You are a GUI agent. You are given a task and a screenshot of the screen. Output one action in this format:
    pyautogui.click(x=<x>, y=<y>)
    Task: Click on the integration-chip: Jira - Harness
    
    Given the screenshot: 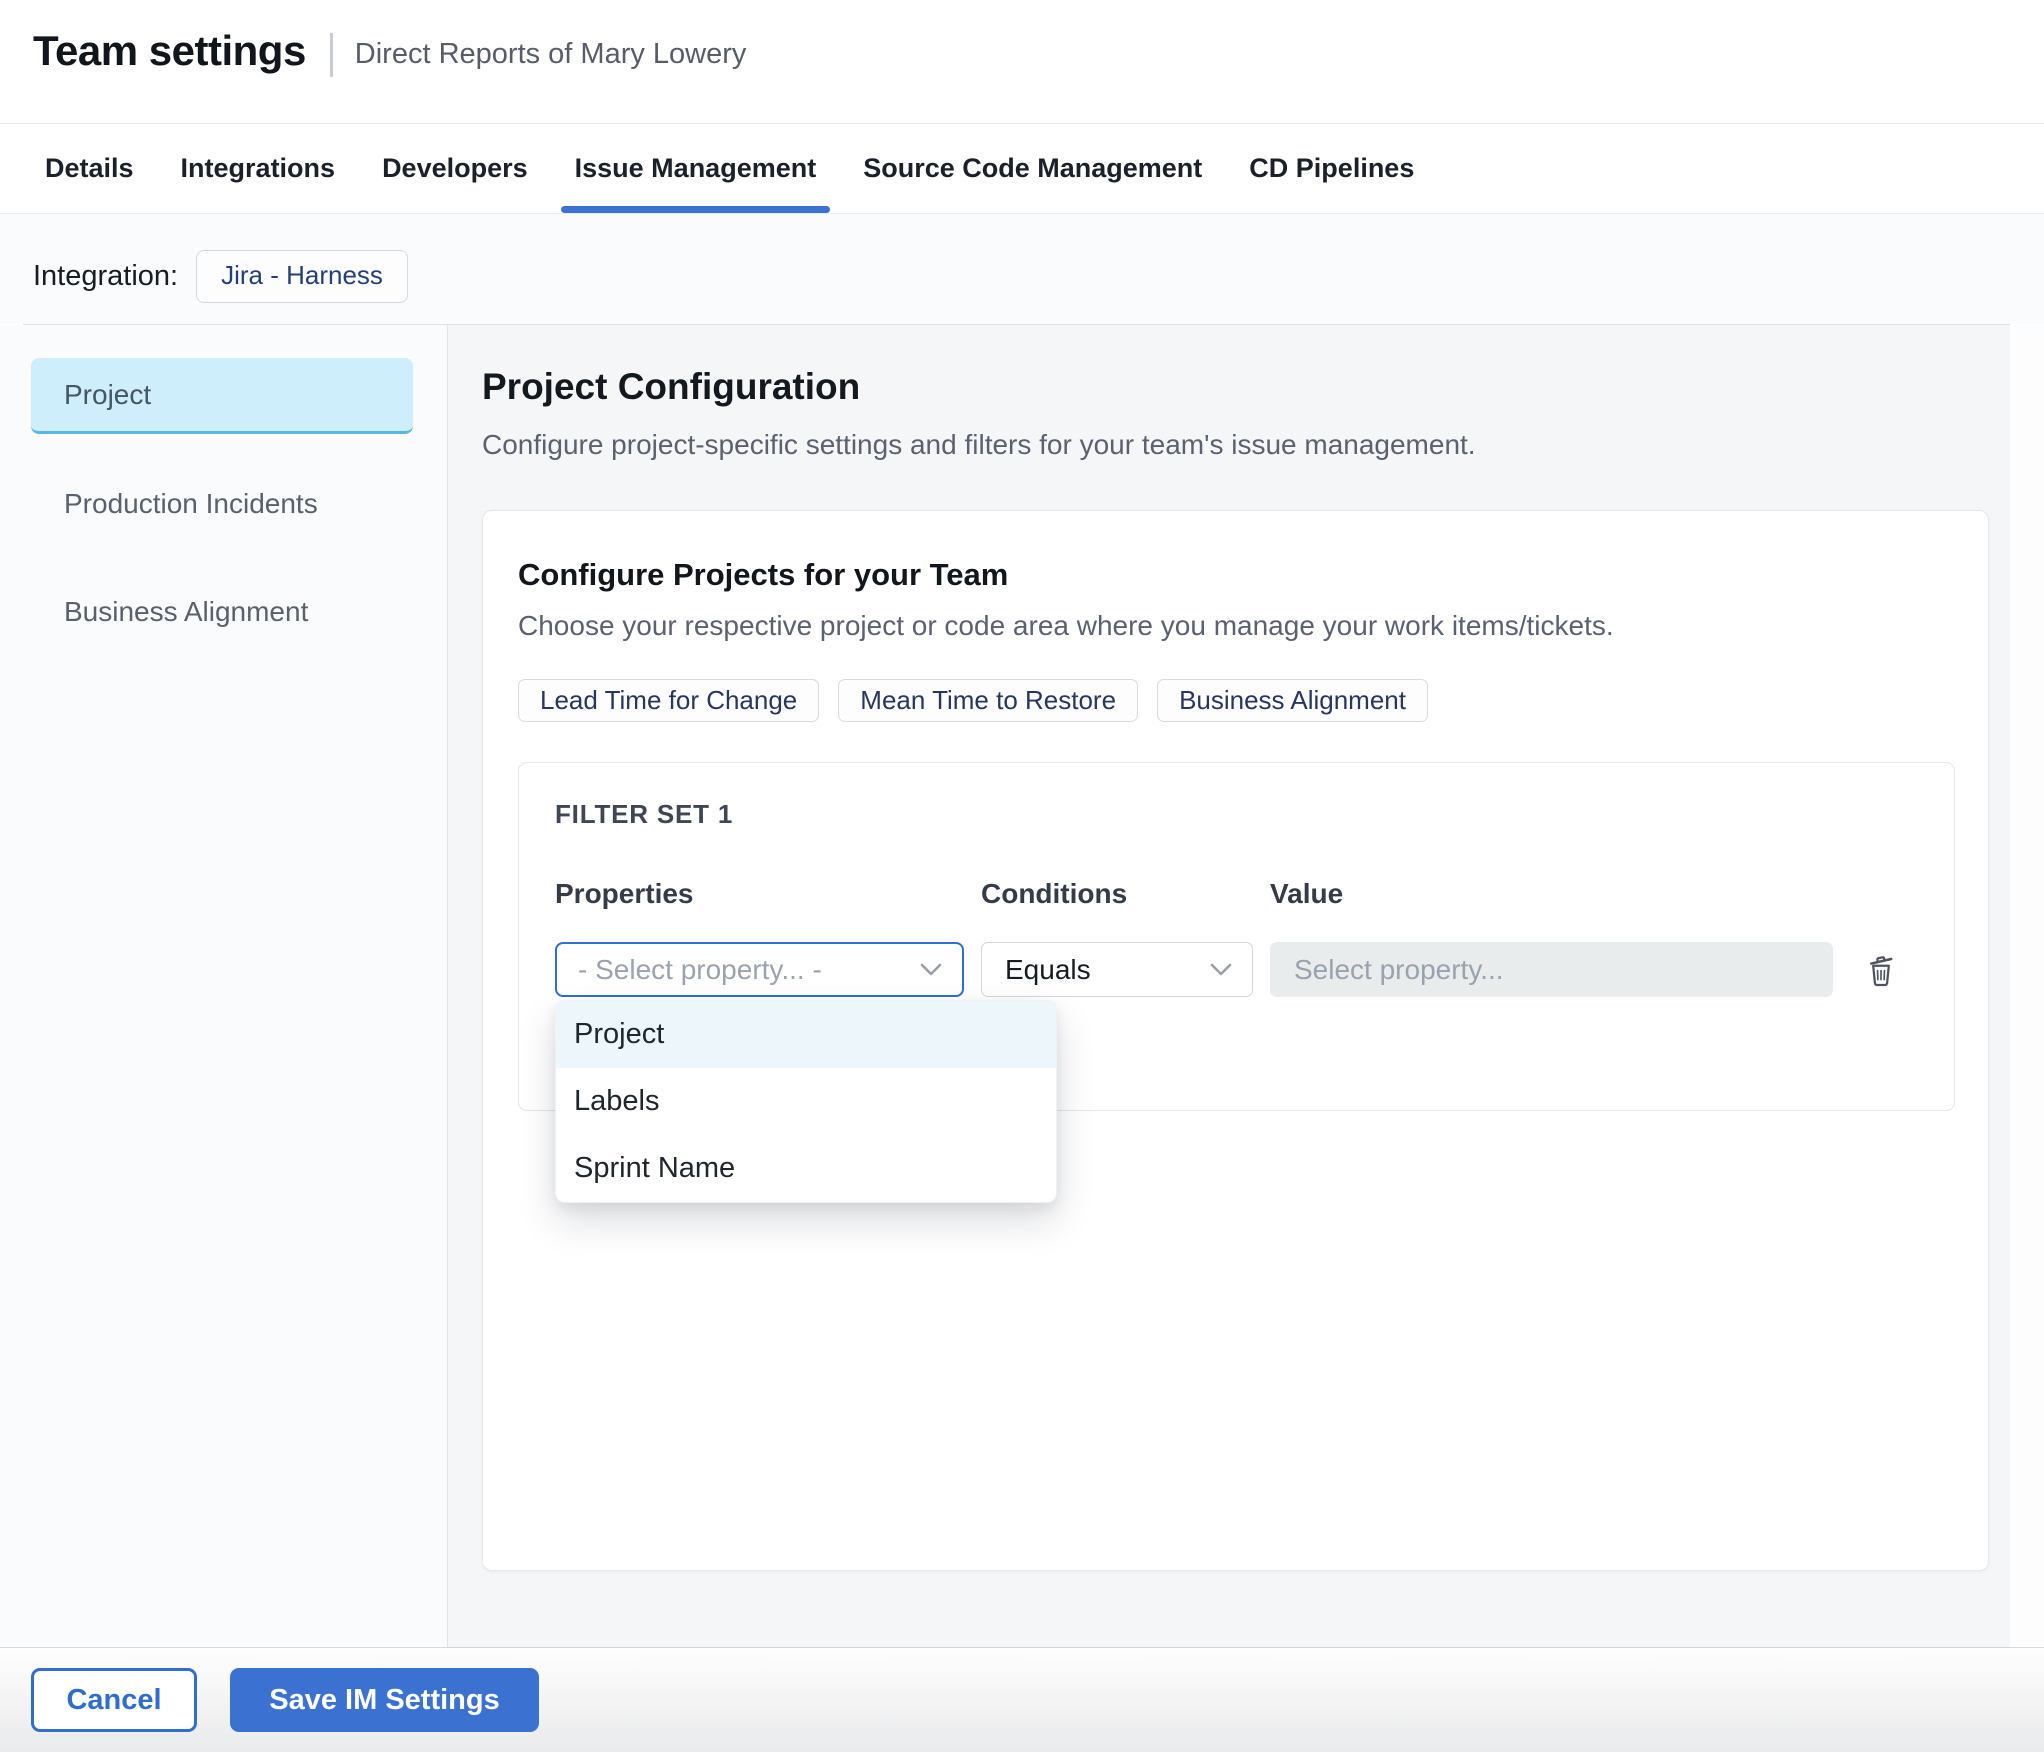 What is the action you would take?
    pyautogui.click(x=302, y=276)
    